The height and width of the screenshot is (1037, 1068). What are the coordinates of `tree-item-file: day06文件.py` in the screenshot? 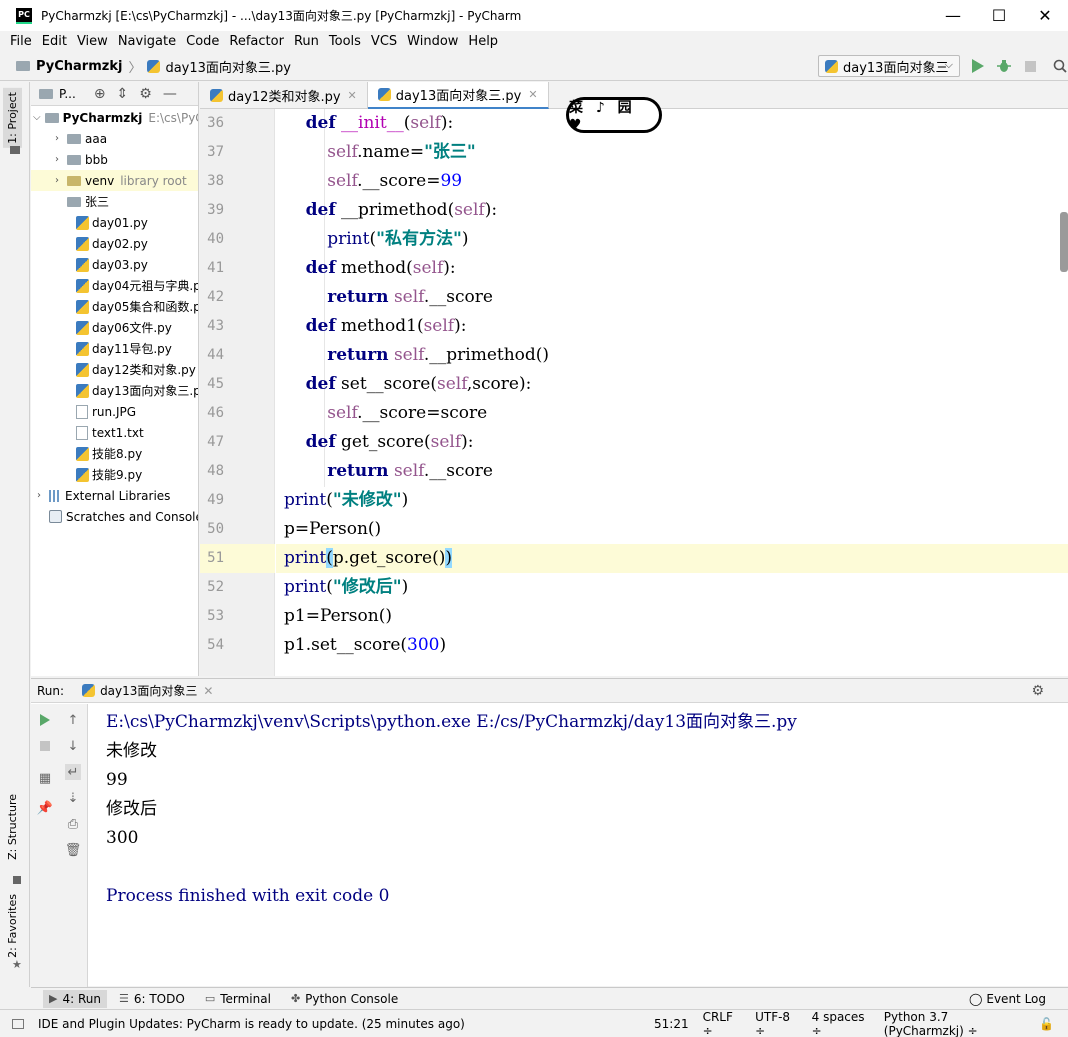 It's located at (114, 327).